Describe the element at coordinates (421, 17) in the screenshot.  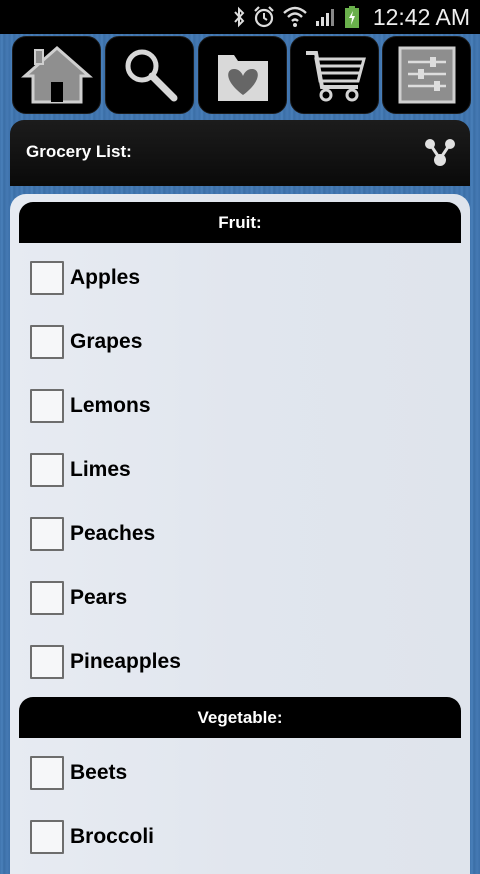
I see `status-time: 12:42 AM` at that location.